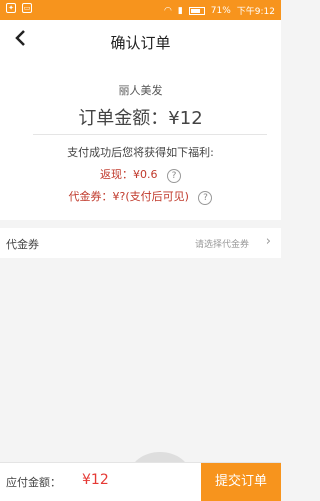 This screenshot has height=501, width=320. What do you see at coordinates (95, 480) in the screenshot?
I see `payable-value: ¥12` at bounding box center [95, 480].